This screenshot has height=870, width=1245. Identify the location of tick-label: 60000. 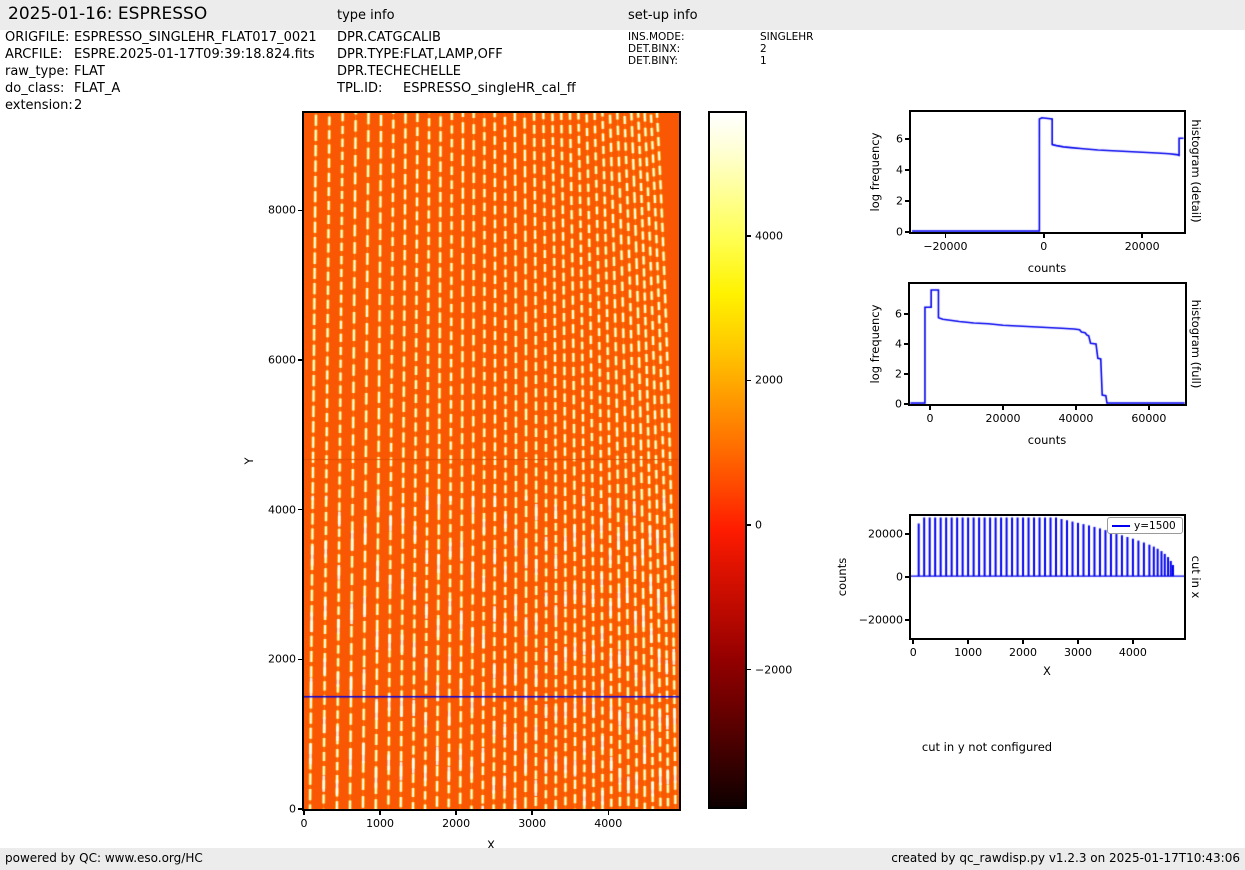
(1149, 418).